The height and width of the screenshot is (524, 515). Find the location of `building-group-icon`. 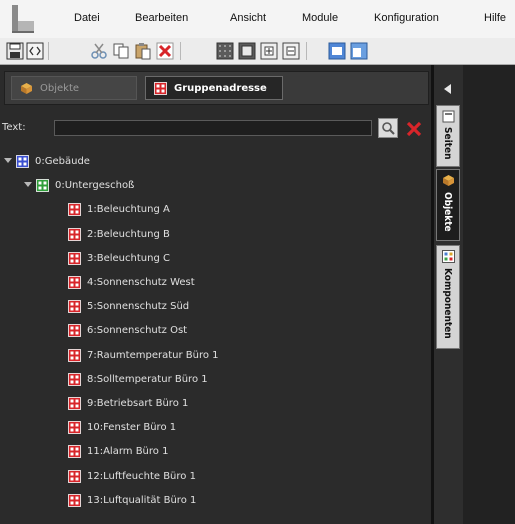

building-group-icon is located at coordinates (22, 161).